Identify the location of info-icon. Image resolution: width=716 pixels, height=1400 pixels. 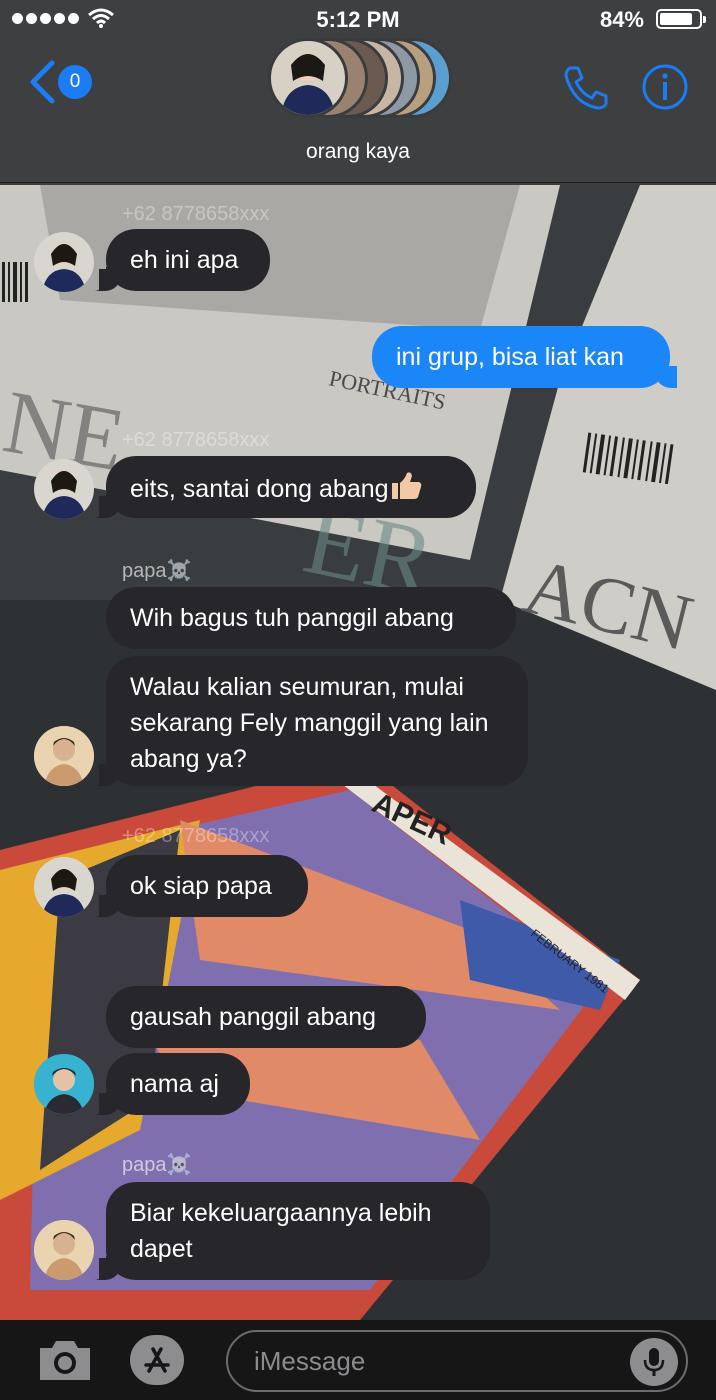
(665, 87).